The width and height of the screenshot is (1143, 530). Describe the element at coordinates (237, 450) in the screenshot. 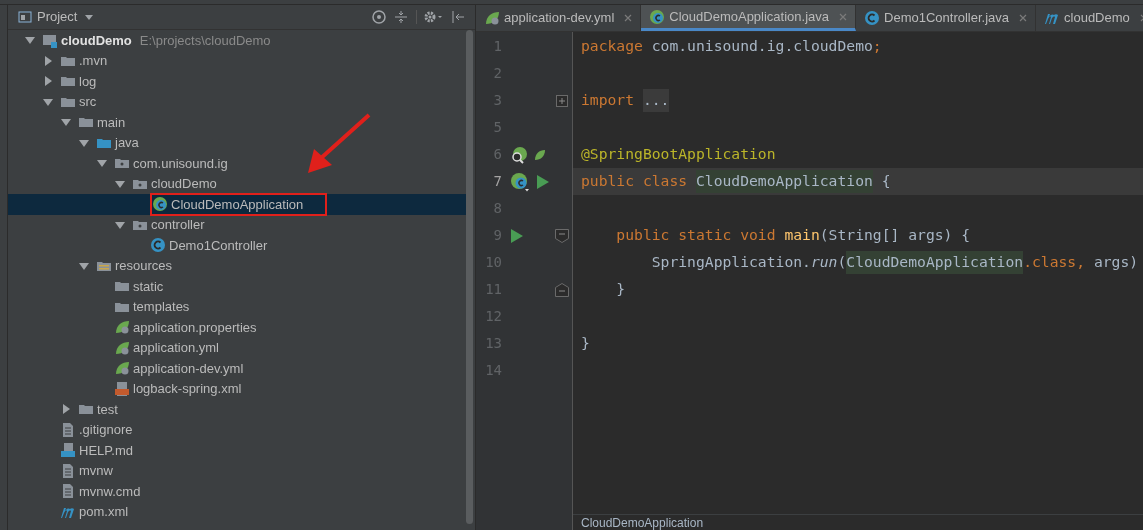

I see `tree-row: HELP.md` at that location.